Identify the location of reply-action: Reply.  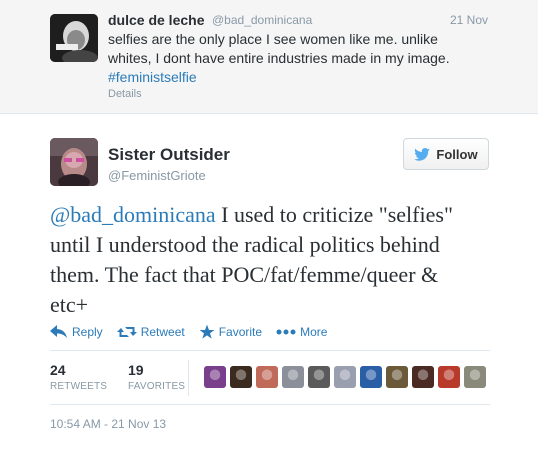
(76, 332).